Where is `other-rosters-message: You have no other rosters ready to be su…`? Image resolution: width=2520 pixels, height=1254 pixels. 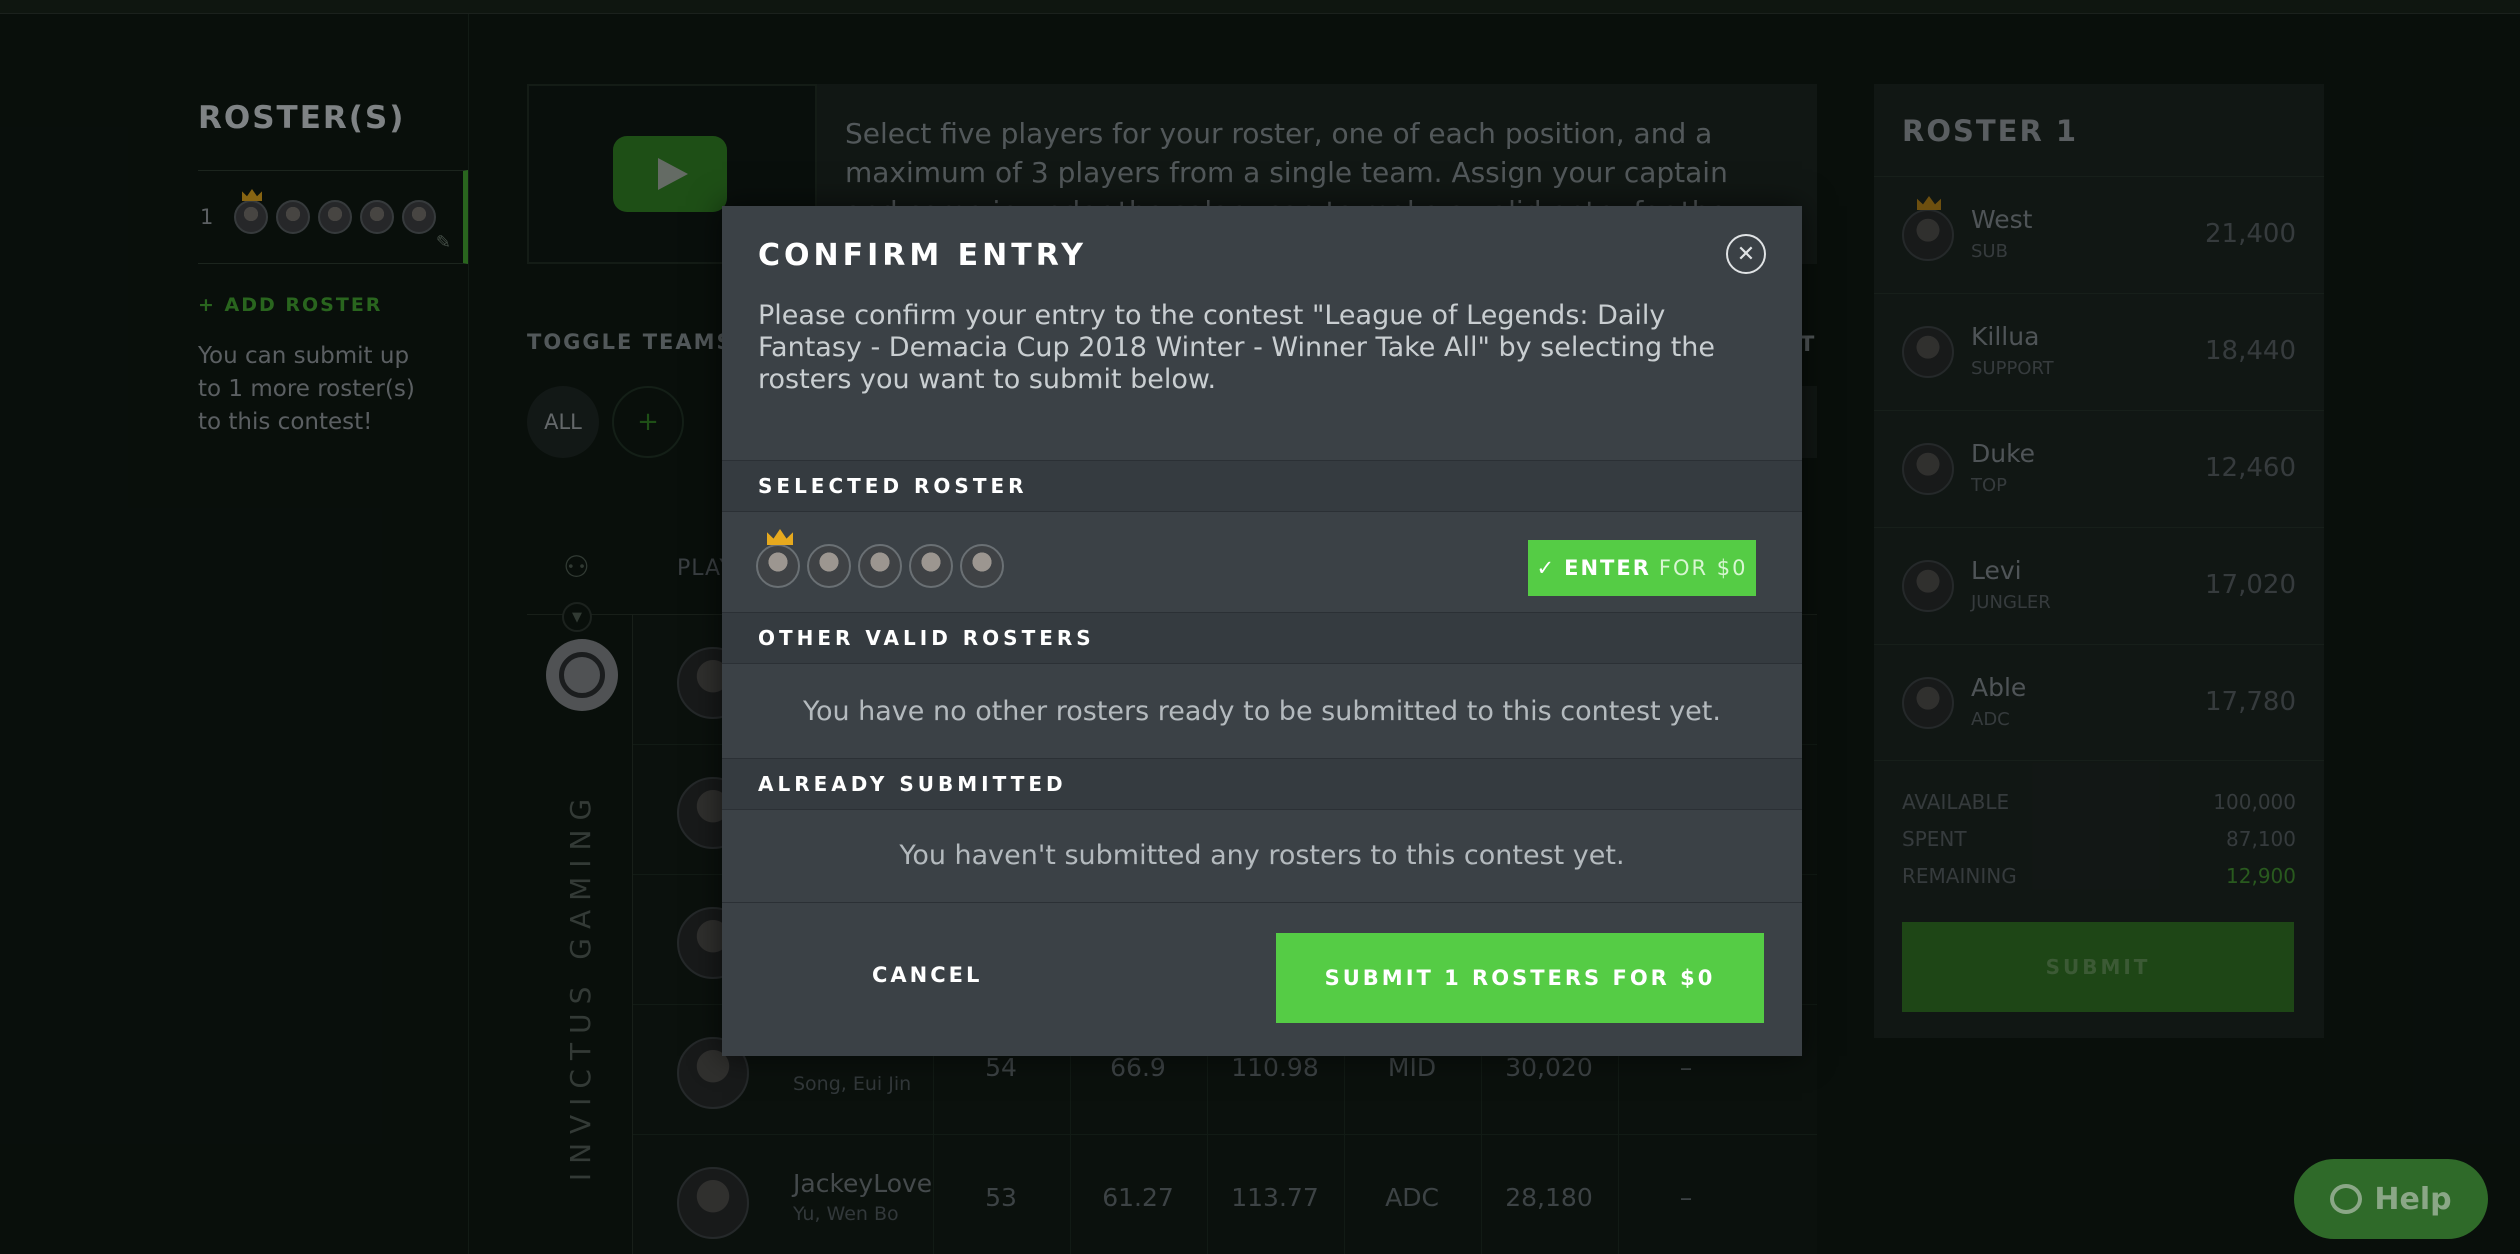 other-rosters-message: You have no other rosters ready to be su… is located at coordinates (1262, 711).